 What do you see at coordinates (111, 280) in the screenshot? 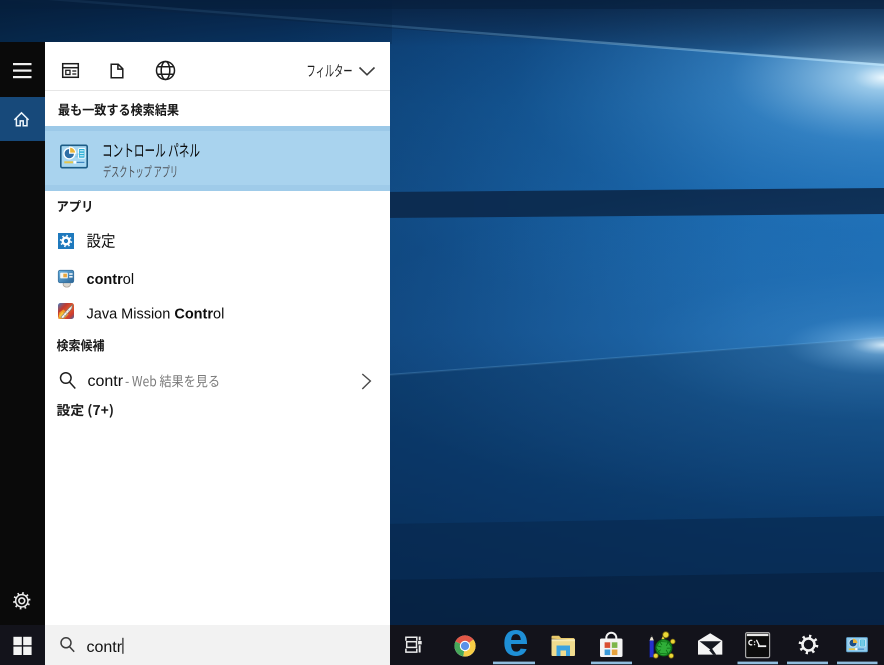
I see `svg-text: control` at bounding box center [111, 280].